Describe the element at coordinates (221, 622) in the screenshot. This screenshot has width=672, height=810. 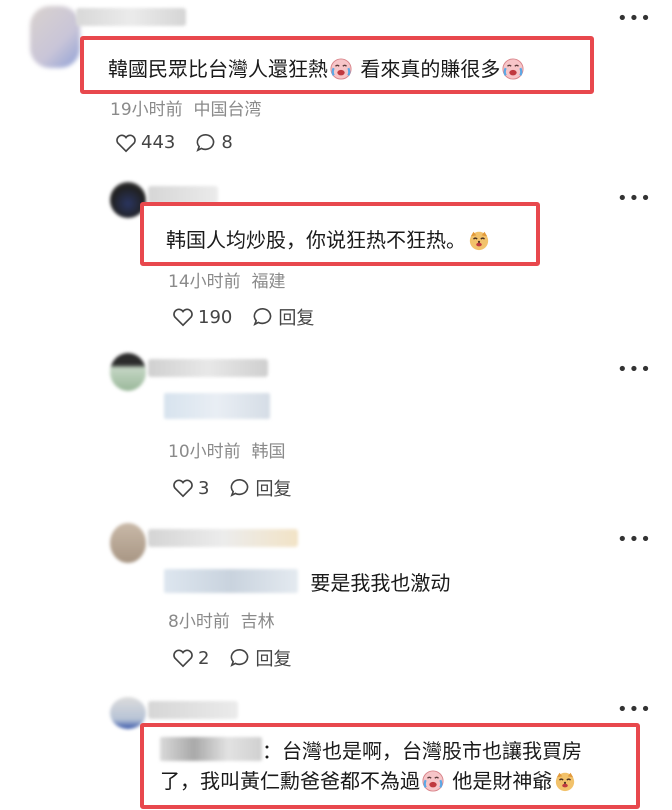
I see `comment-meta: 8小时前 吉林` at that location.